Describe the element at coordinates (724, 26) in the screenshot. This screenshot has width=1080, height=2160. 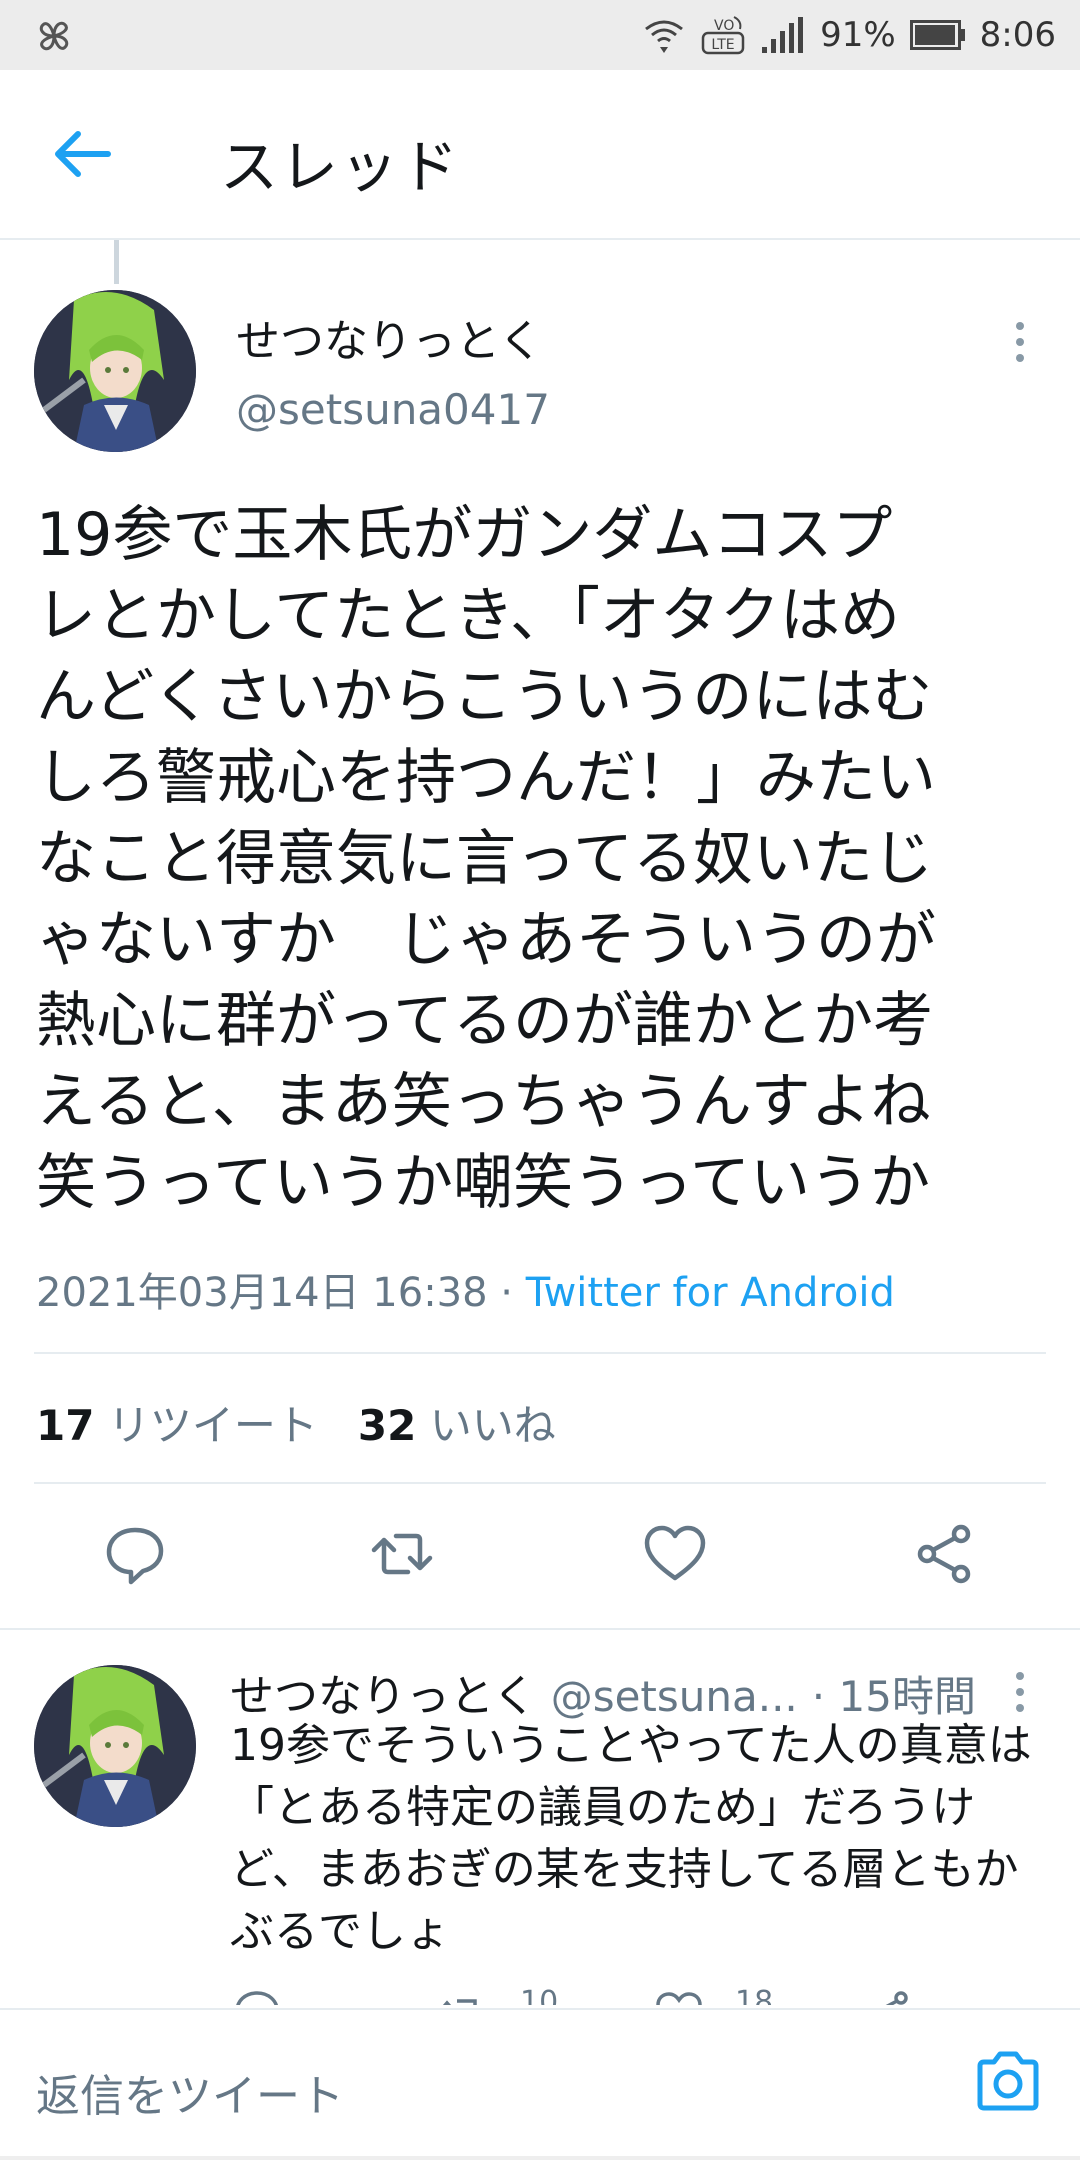
I see `svg-text: VO` at that location.